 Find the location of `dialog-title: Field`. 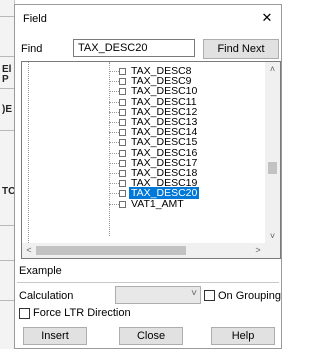

dialog-title: Field is located at coordinates (35, 19).